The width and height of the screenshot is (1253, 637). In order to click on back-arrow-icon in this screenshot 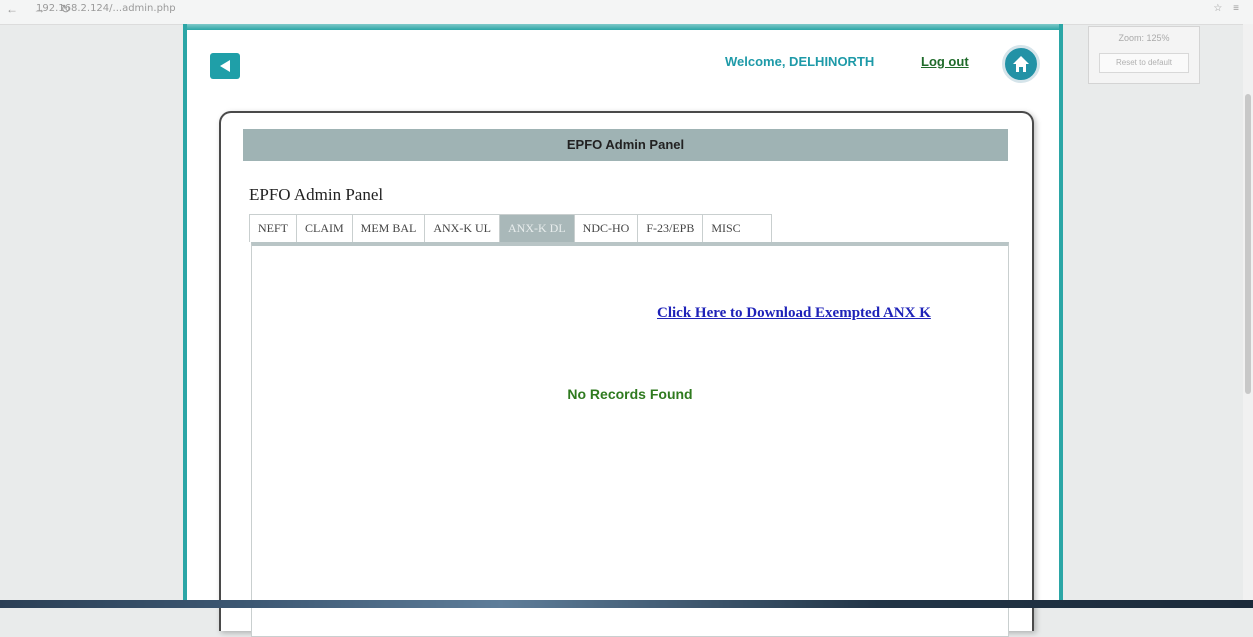, I will do `click(225, 66)`.